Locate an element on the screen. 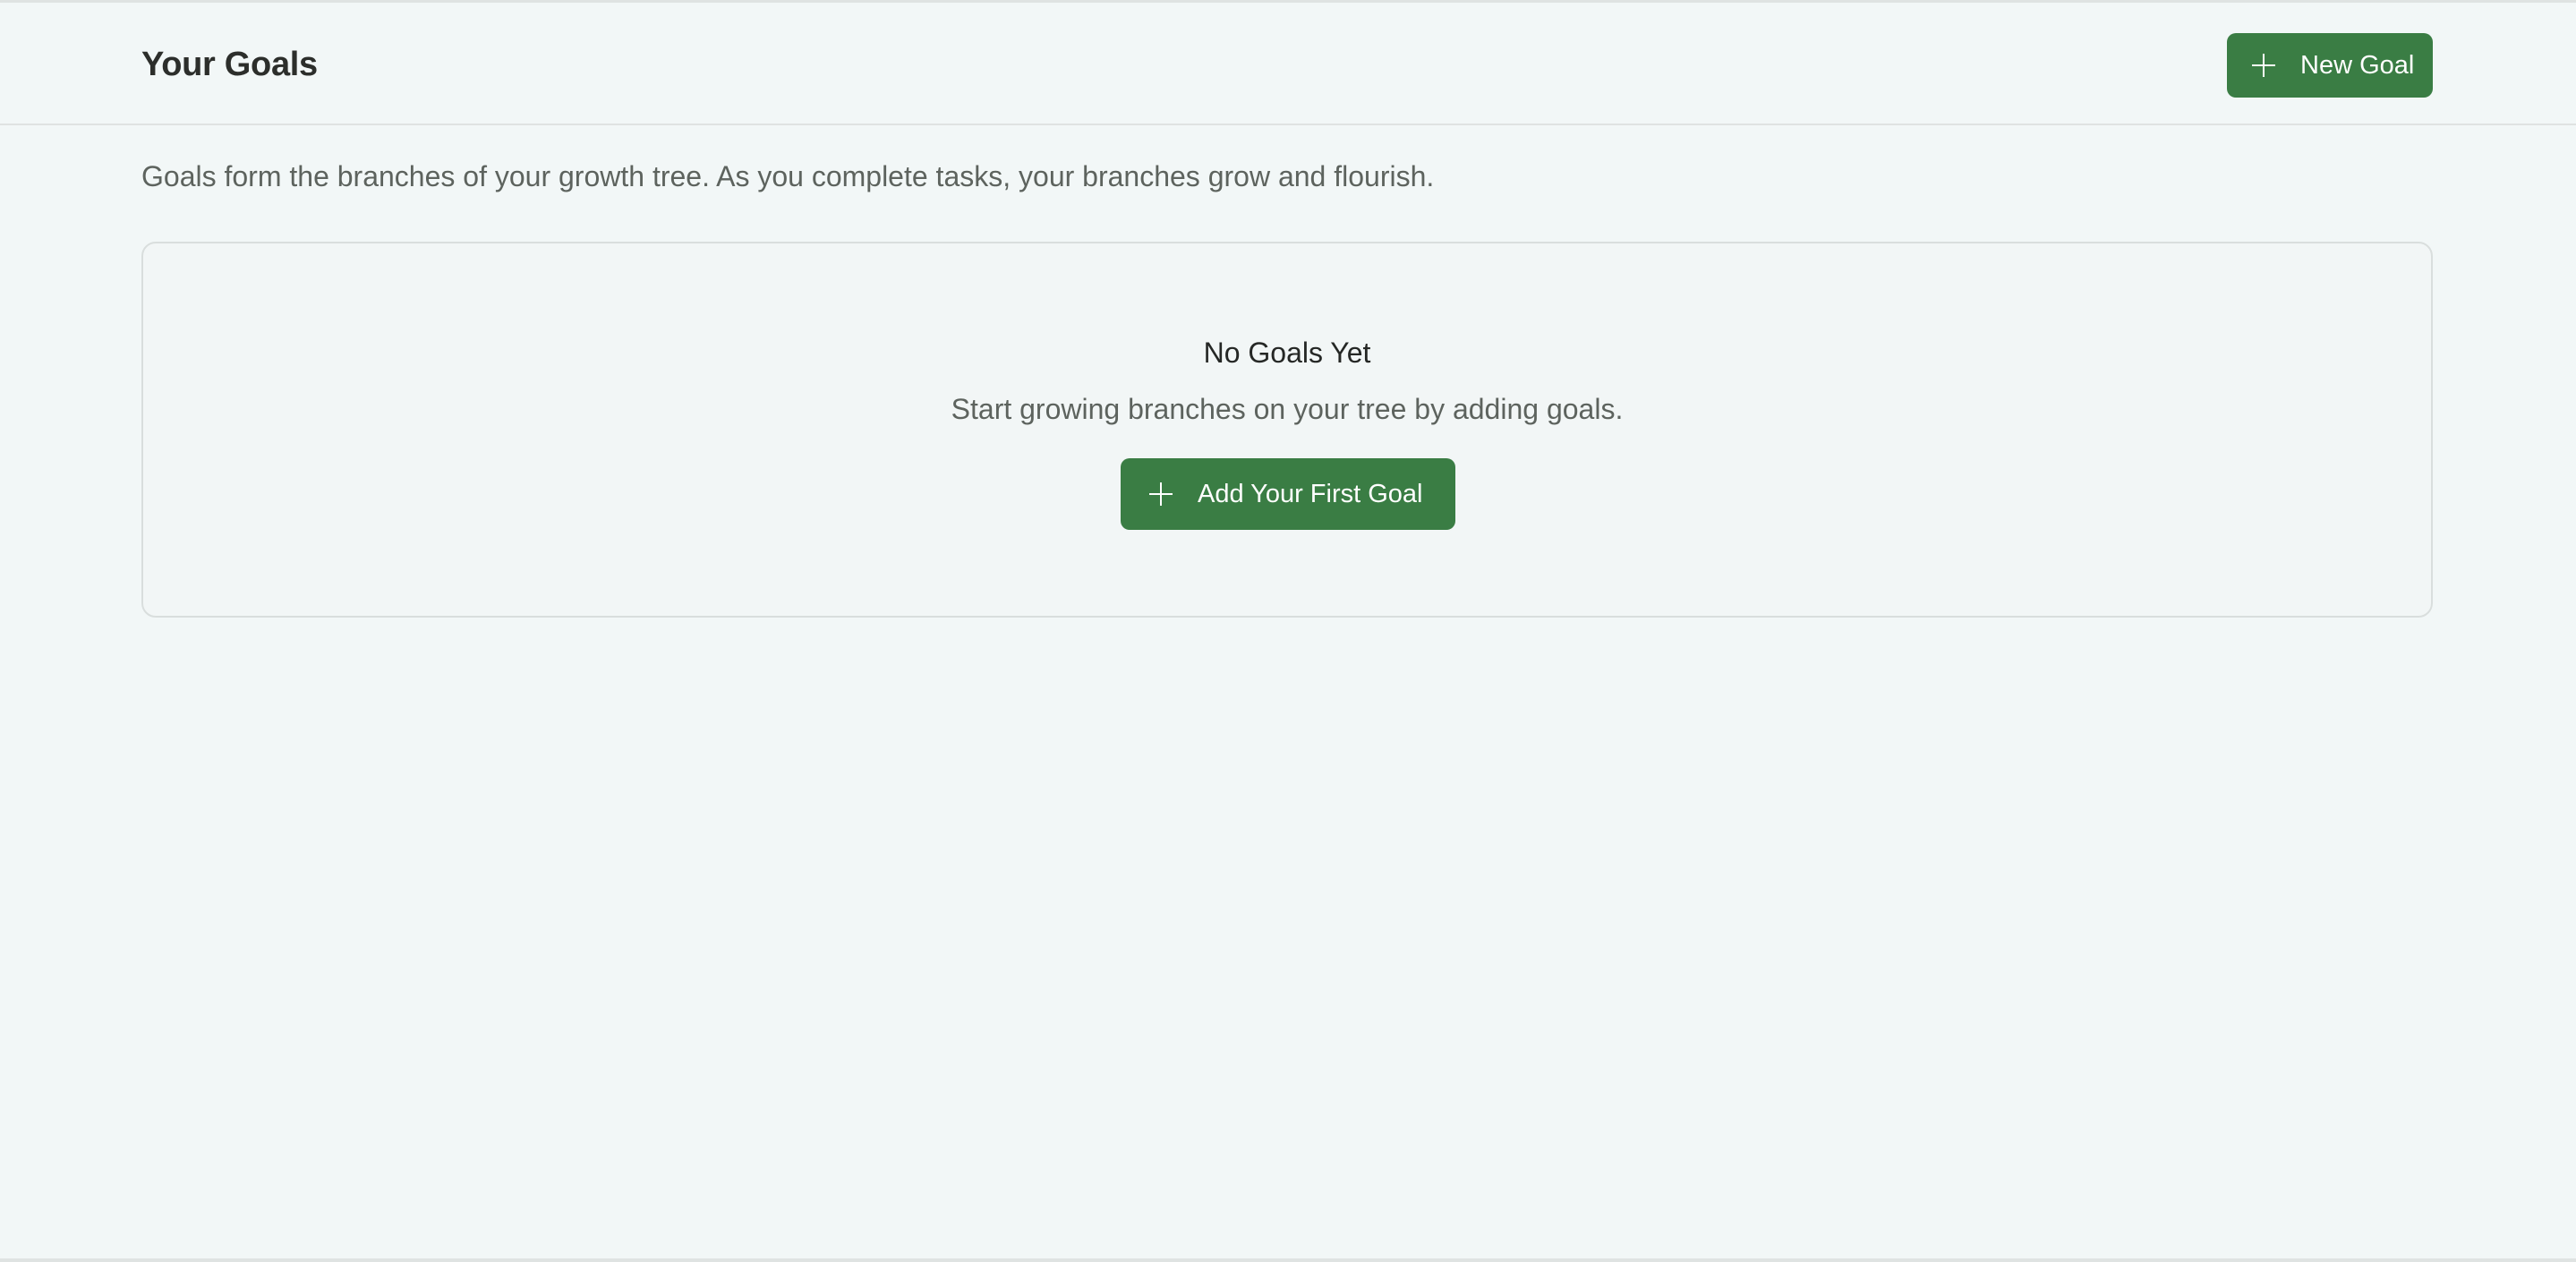  page-header: Your Goals New Goal is located at coordinates (1288, 64).